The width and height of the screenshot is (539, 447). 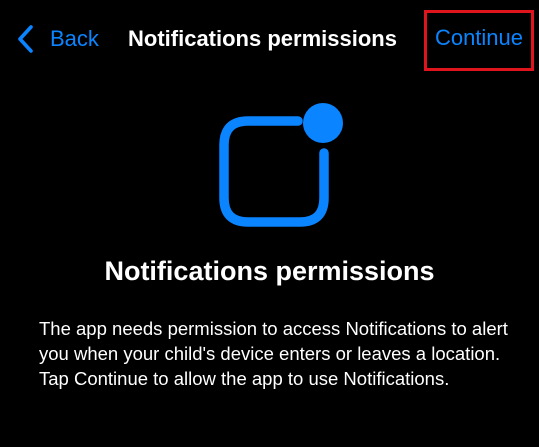 I want to click on page-heading: Notifications permissions, so click(x=269, y=271).